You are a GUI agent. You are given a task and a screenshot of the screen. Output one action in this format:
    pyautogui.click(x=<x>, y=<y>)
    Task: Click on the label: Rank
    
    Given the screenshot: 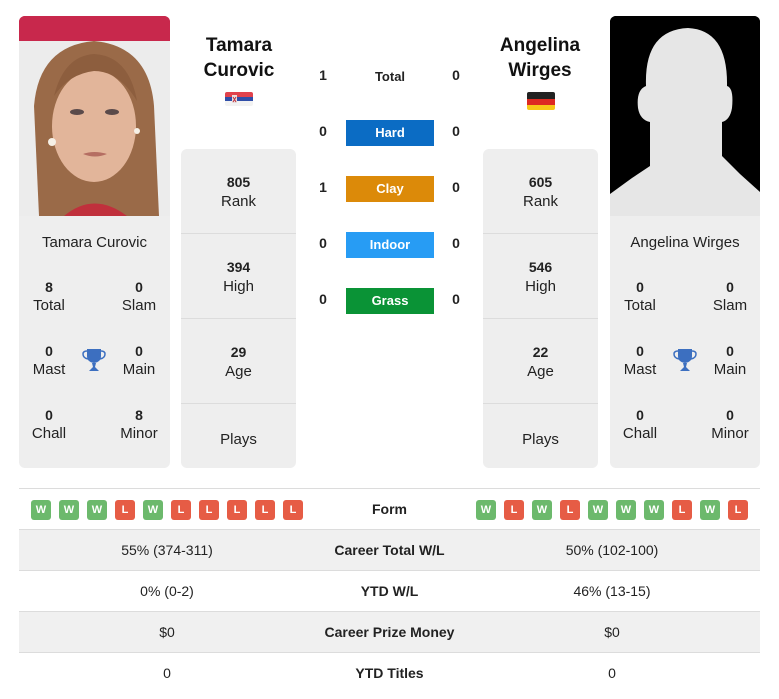 What is the action you would take?
    pyautogui.click(x=238, y=201)
    